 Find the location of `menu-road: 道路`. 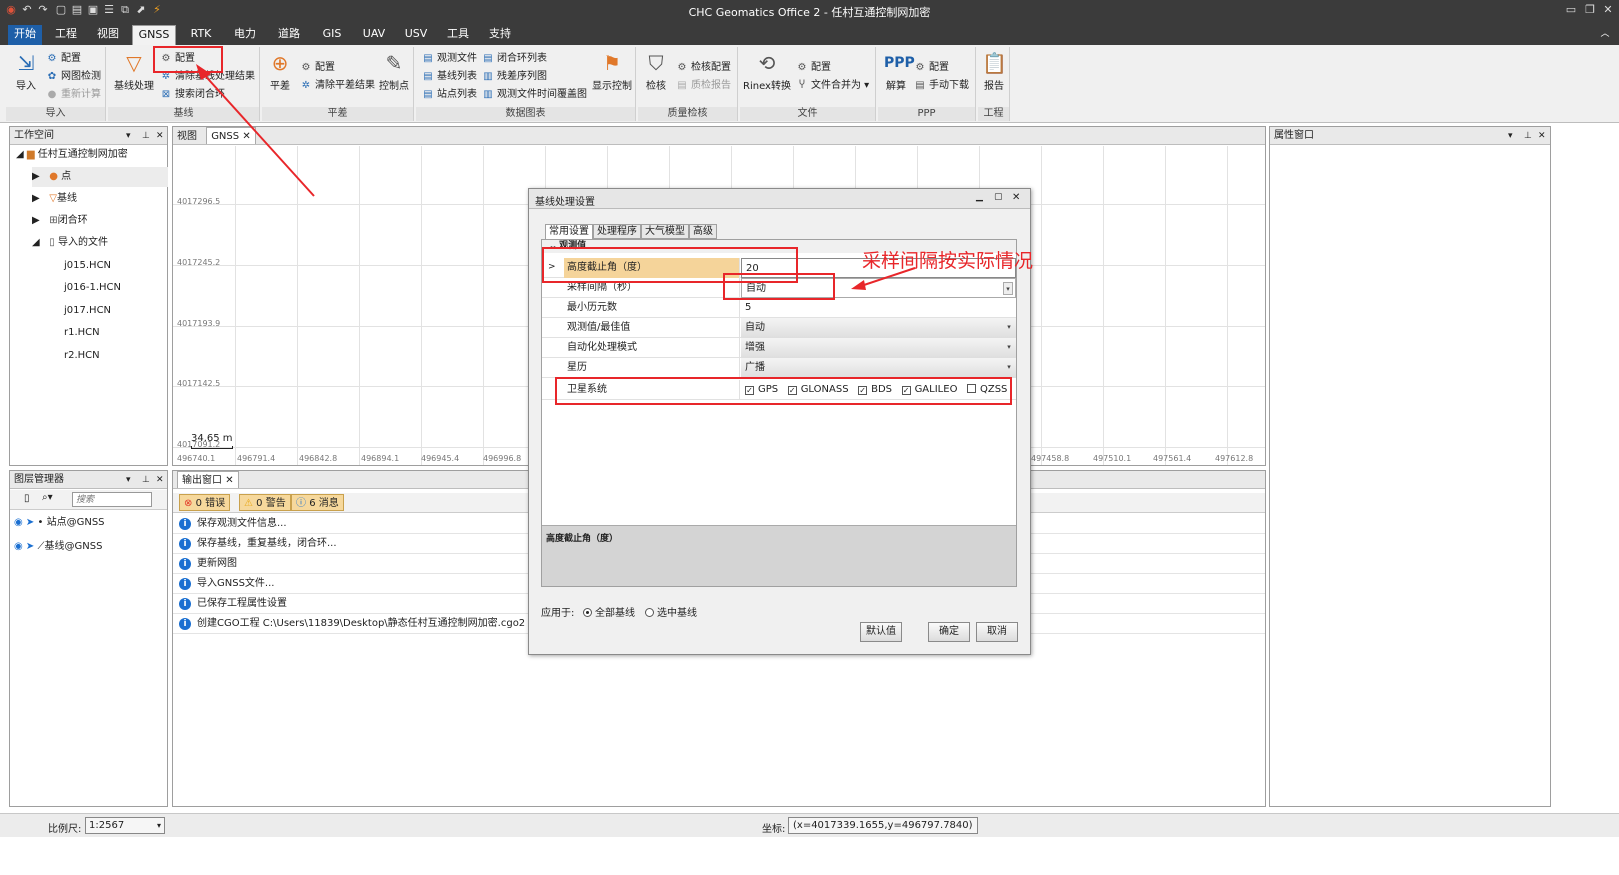

menu-road: 道路 is located at coordinates (289, 35).